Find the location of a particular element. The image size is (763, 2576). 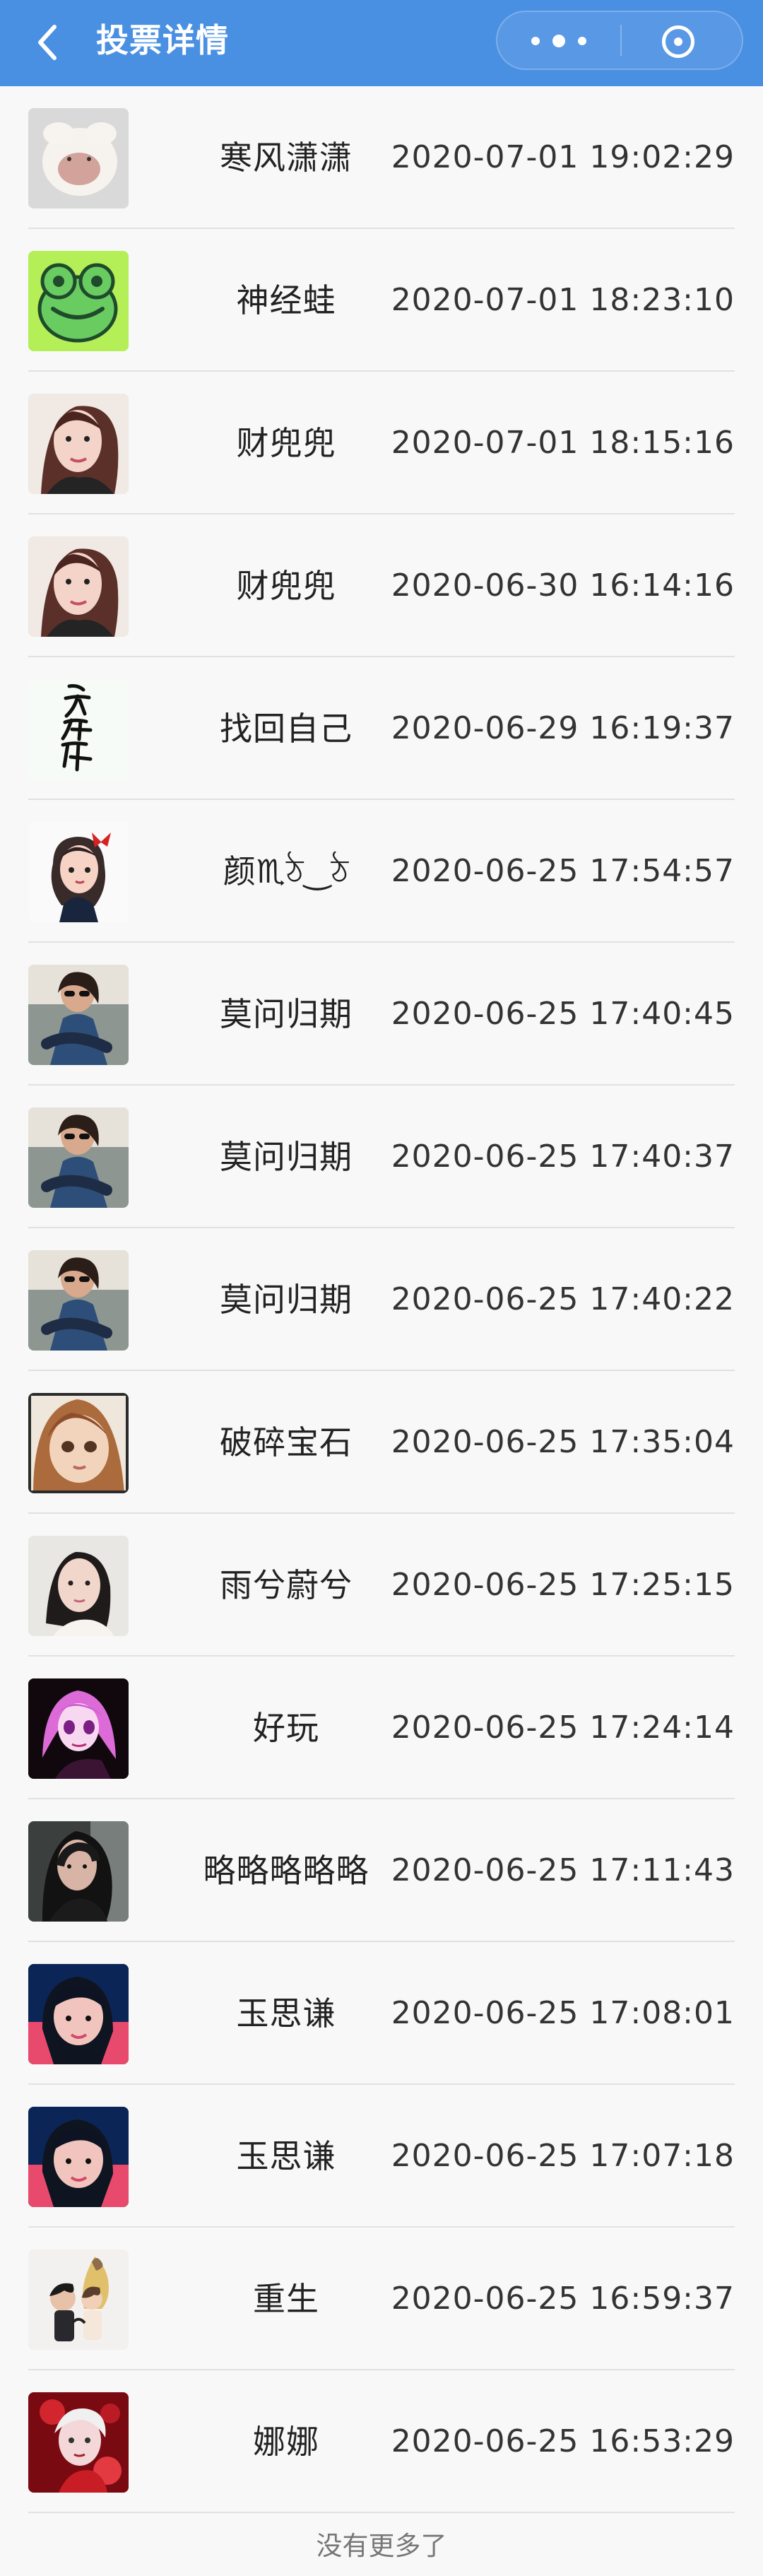

mini-program-capsule is located at coordinates (619, 40).